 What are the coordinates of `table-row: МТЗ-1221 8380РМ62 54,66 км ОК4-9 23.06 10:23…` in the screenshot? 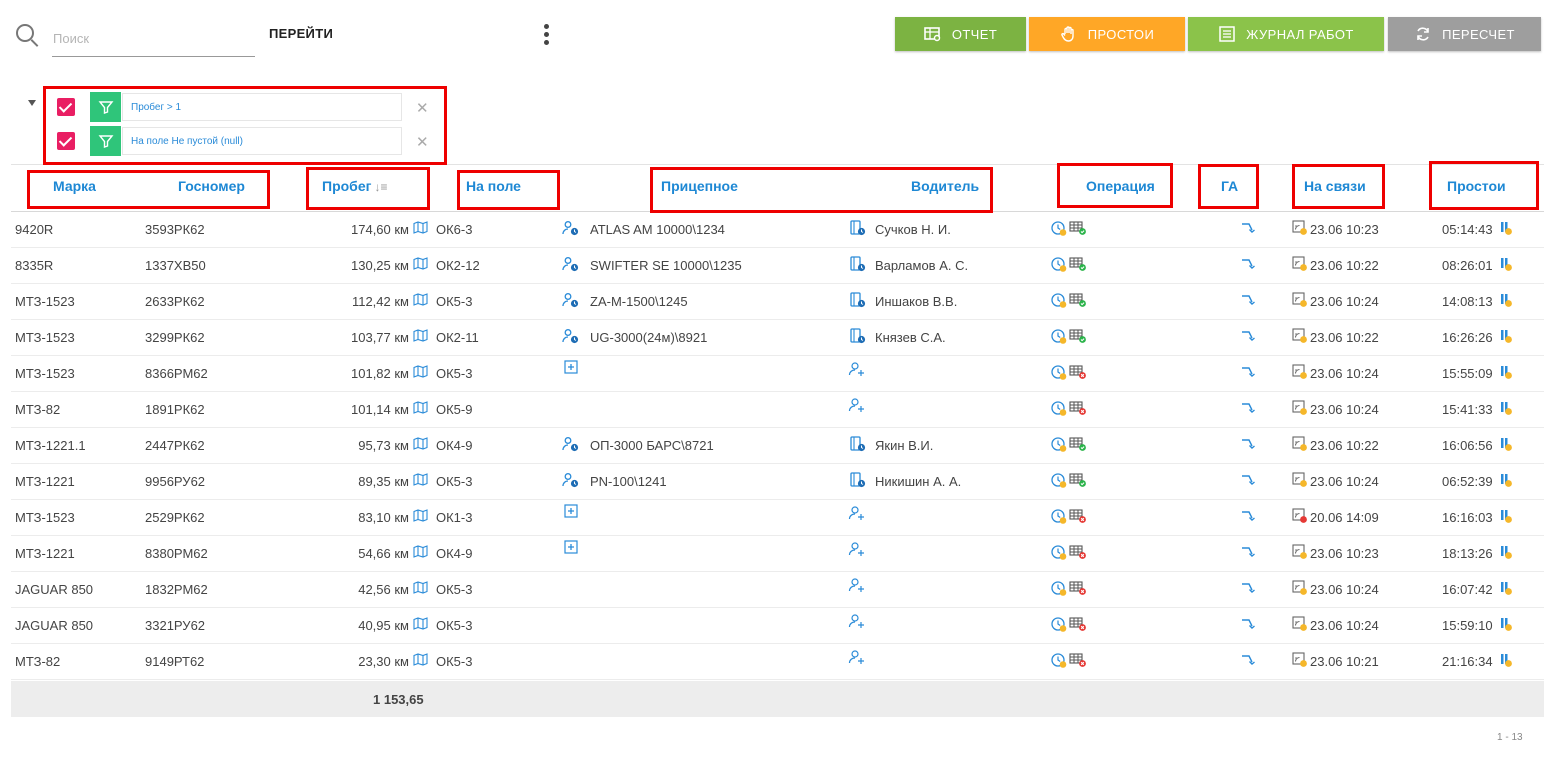 It's located at (777, 554).